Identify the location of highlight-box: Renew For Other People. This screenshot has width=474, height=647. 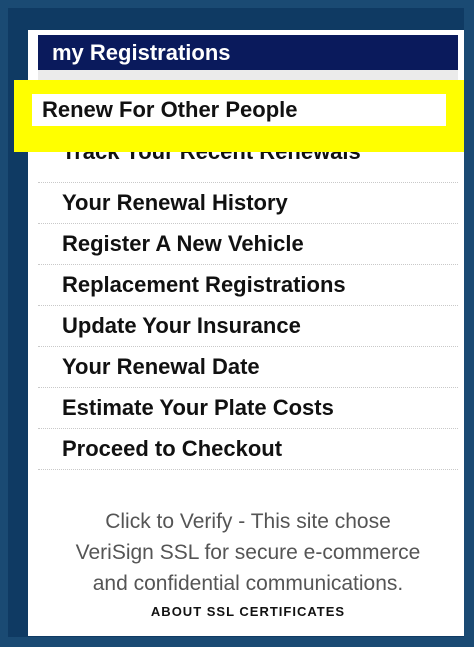
(239, 116).